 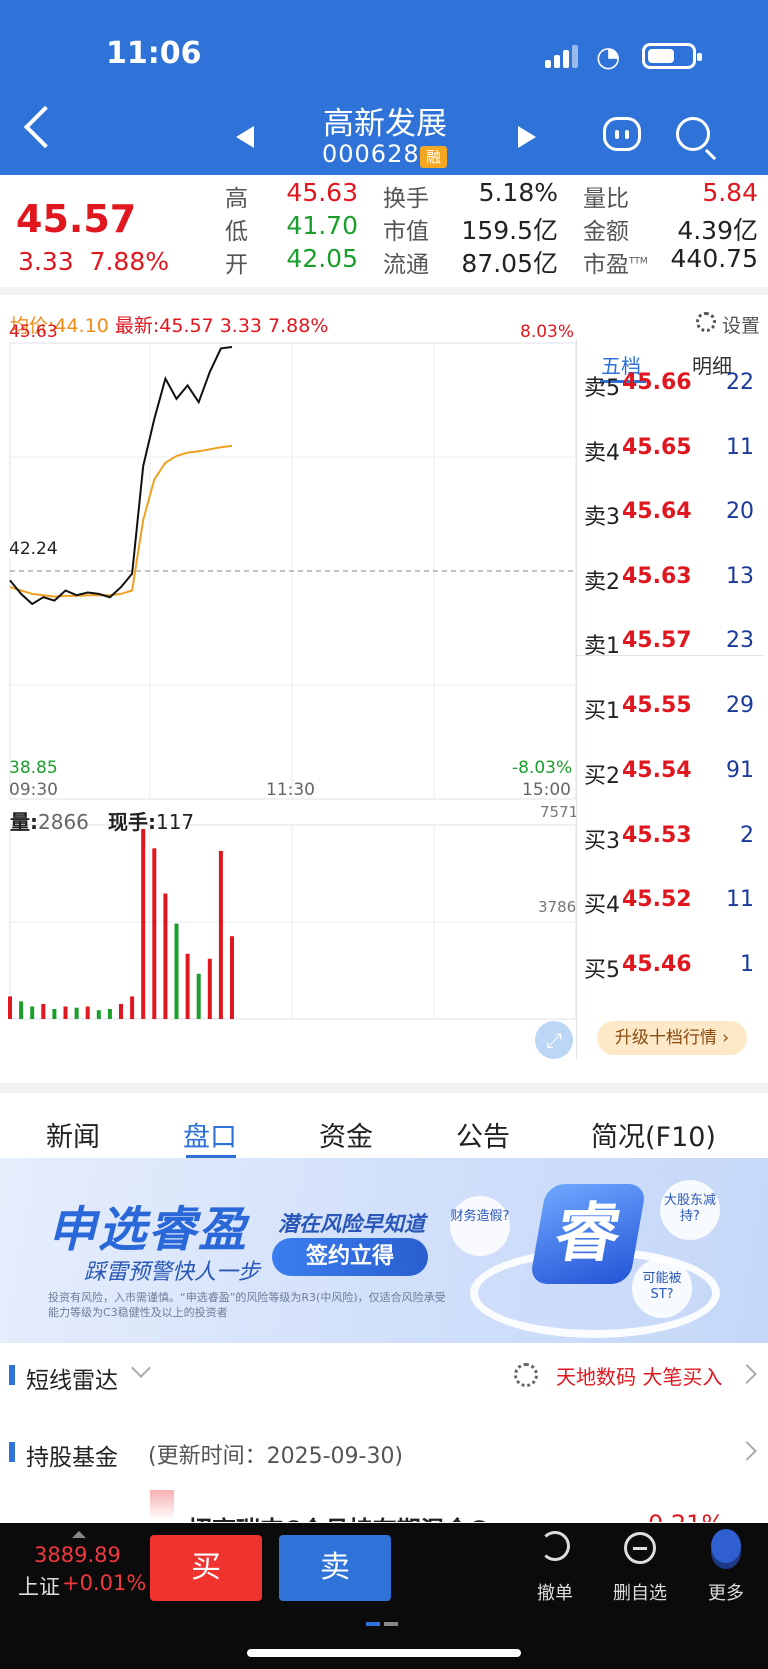 What do you see at coordinates (741, 324) in the screenshot?
I see `settings-button: 设置` at bounding box center [741, 324].